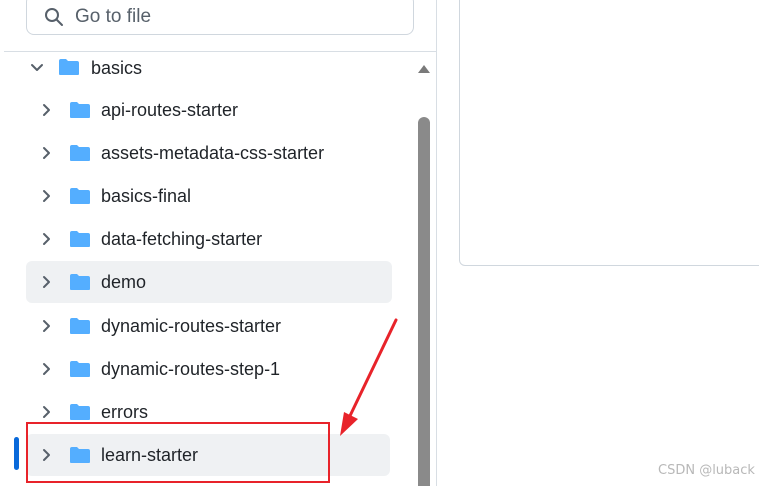  What do you see at coordinates (125, 411) in the screenshot?
I see `tree-item-label: errors` at bounding box center [125, 411].